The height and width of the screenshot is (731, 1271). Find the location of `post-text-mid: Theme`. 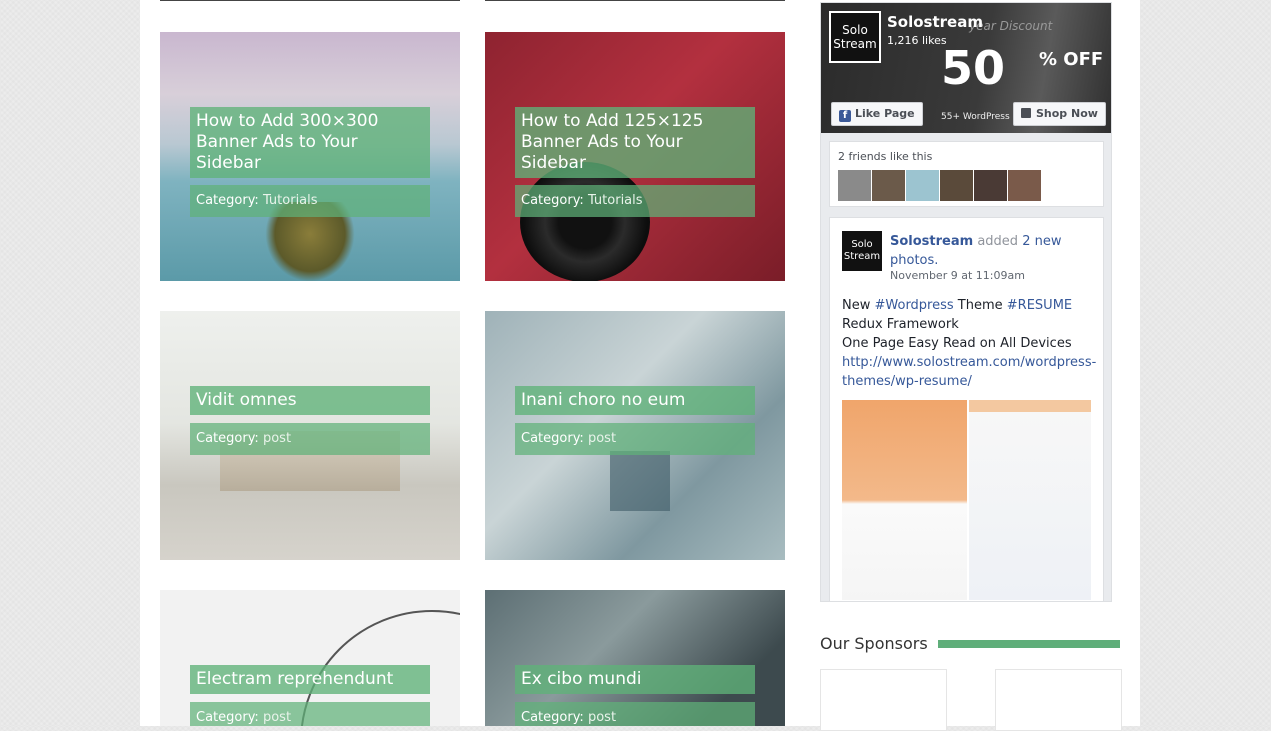

post-text-mid: Theme is located at coordinates (980, 305).